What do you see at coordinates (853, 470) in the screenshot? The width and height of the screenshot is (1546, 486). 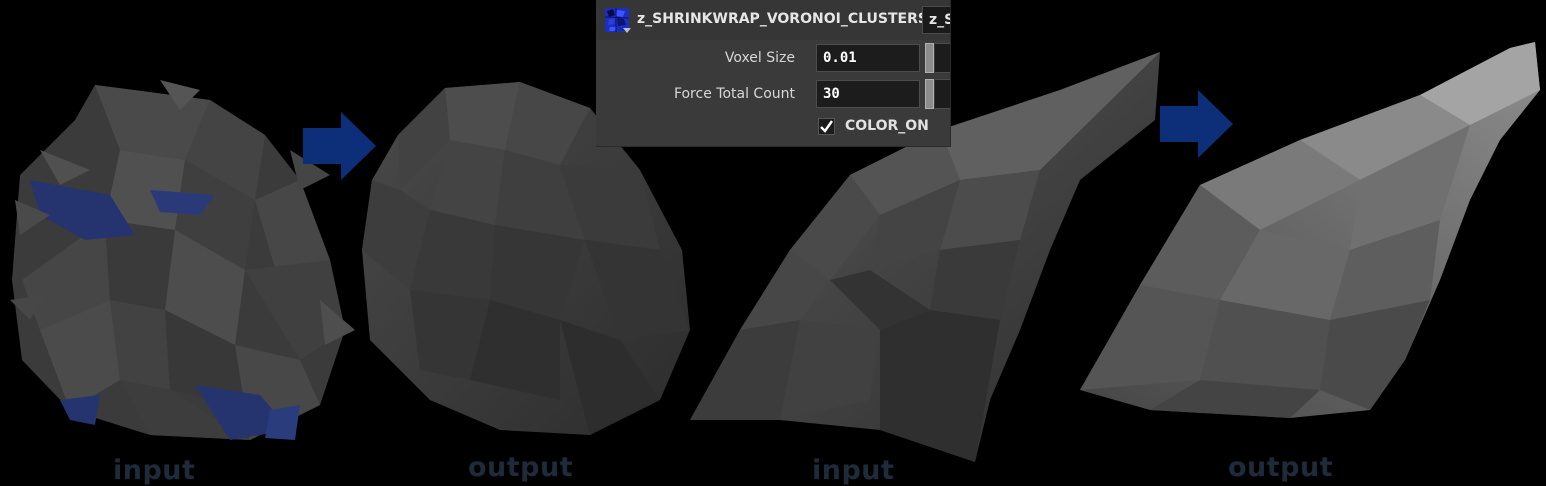 I see `caption-input-2: input` at bounding box center [853, 470].